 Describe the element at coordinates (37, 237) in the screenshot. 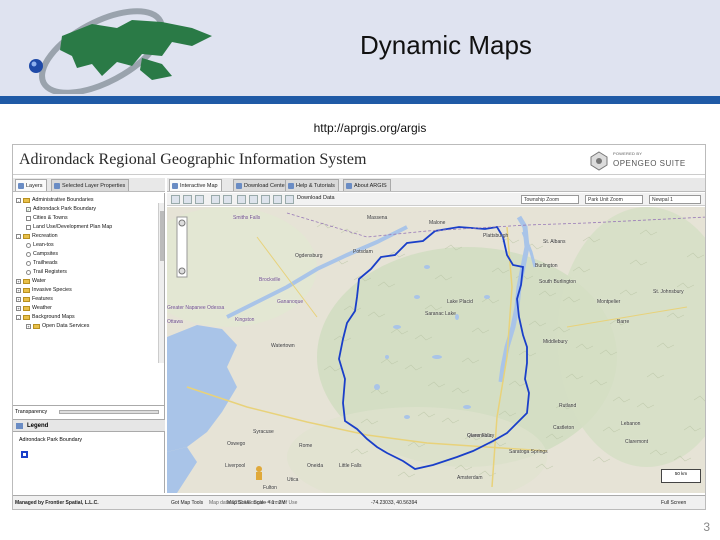

I see `layer-folder: - Recreation` at that location.